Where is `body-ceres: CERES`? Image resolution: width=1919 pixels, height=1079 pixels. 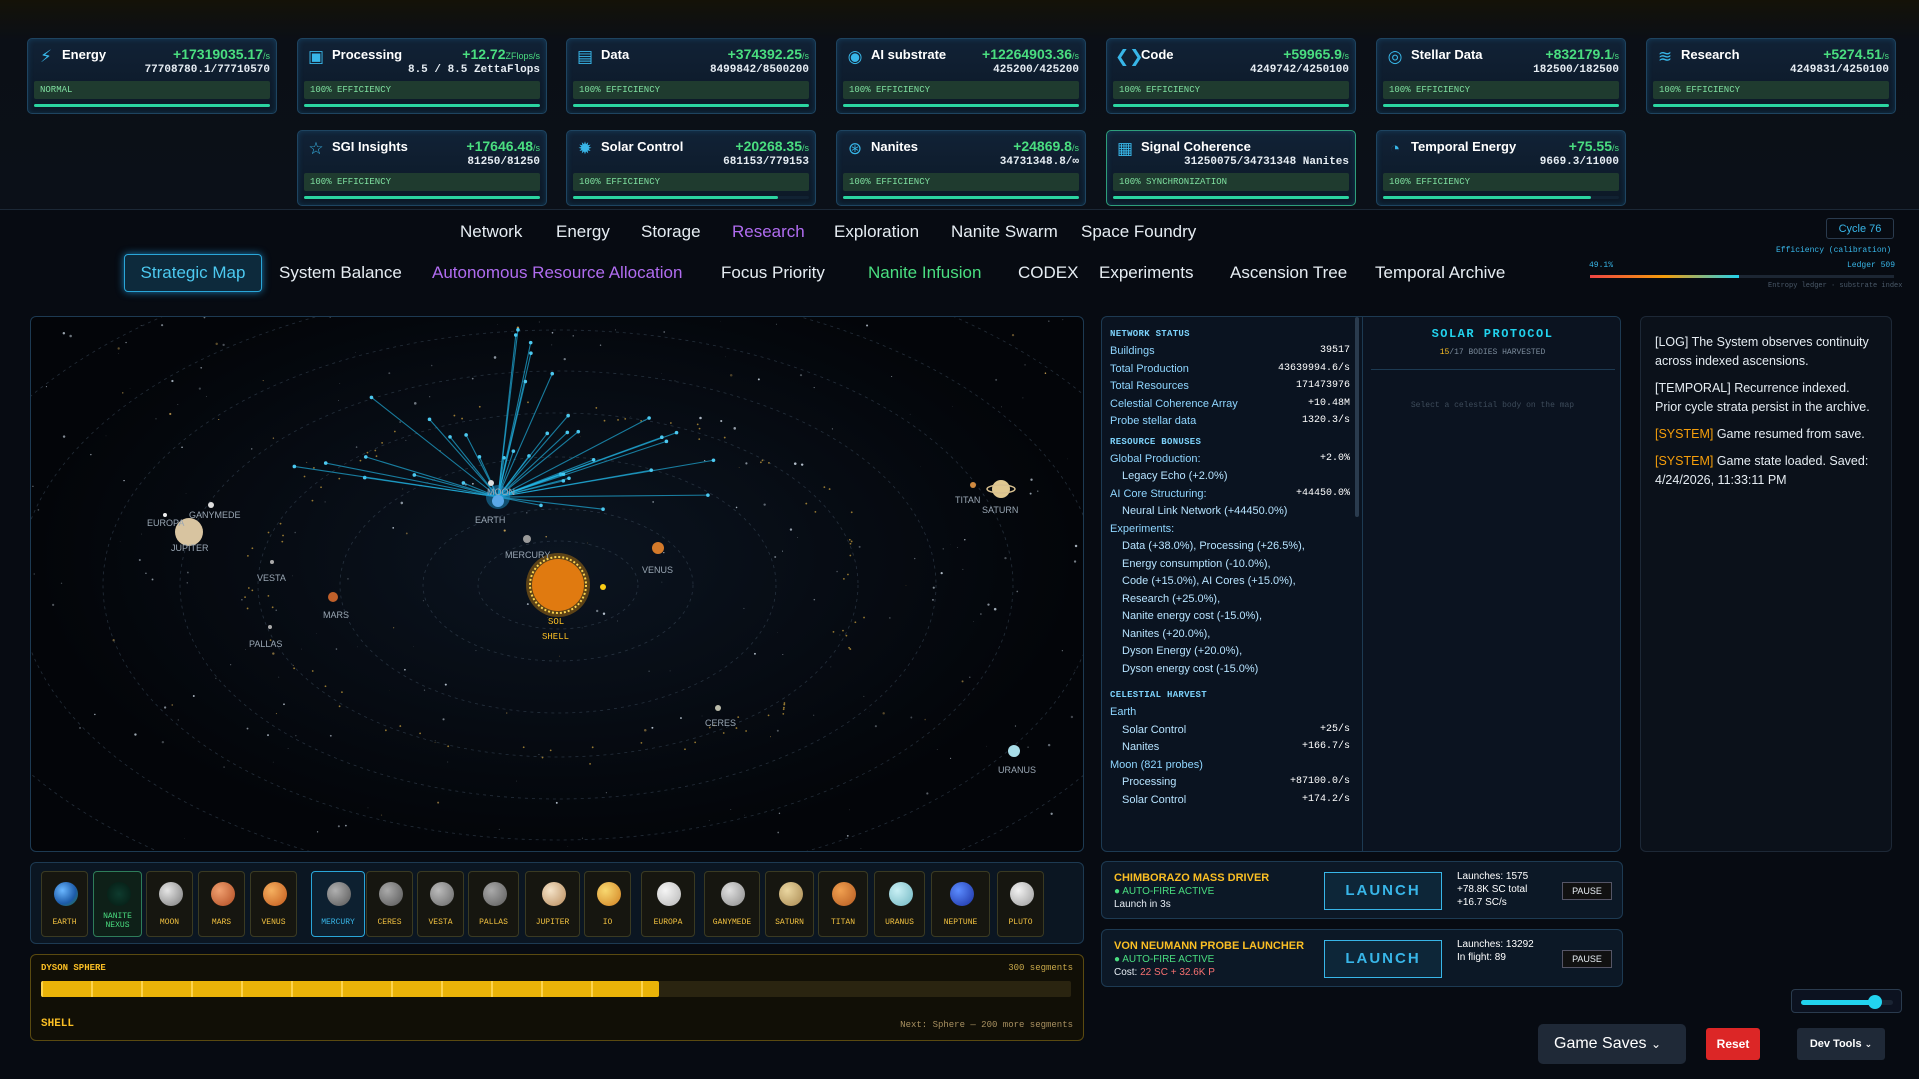 body-ceres: CERES is located at coordinates (389, 904).